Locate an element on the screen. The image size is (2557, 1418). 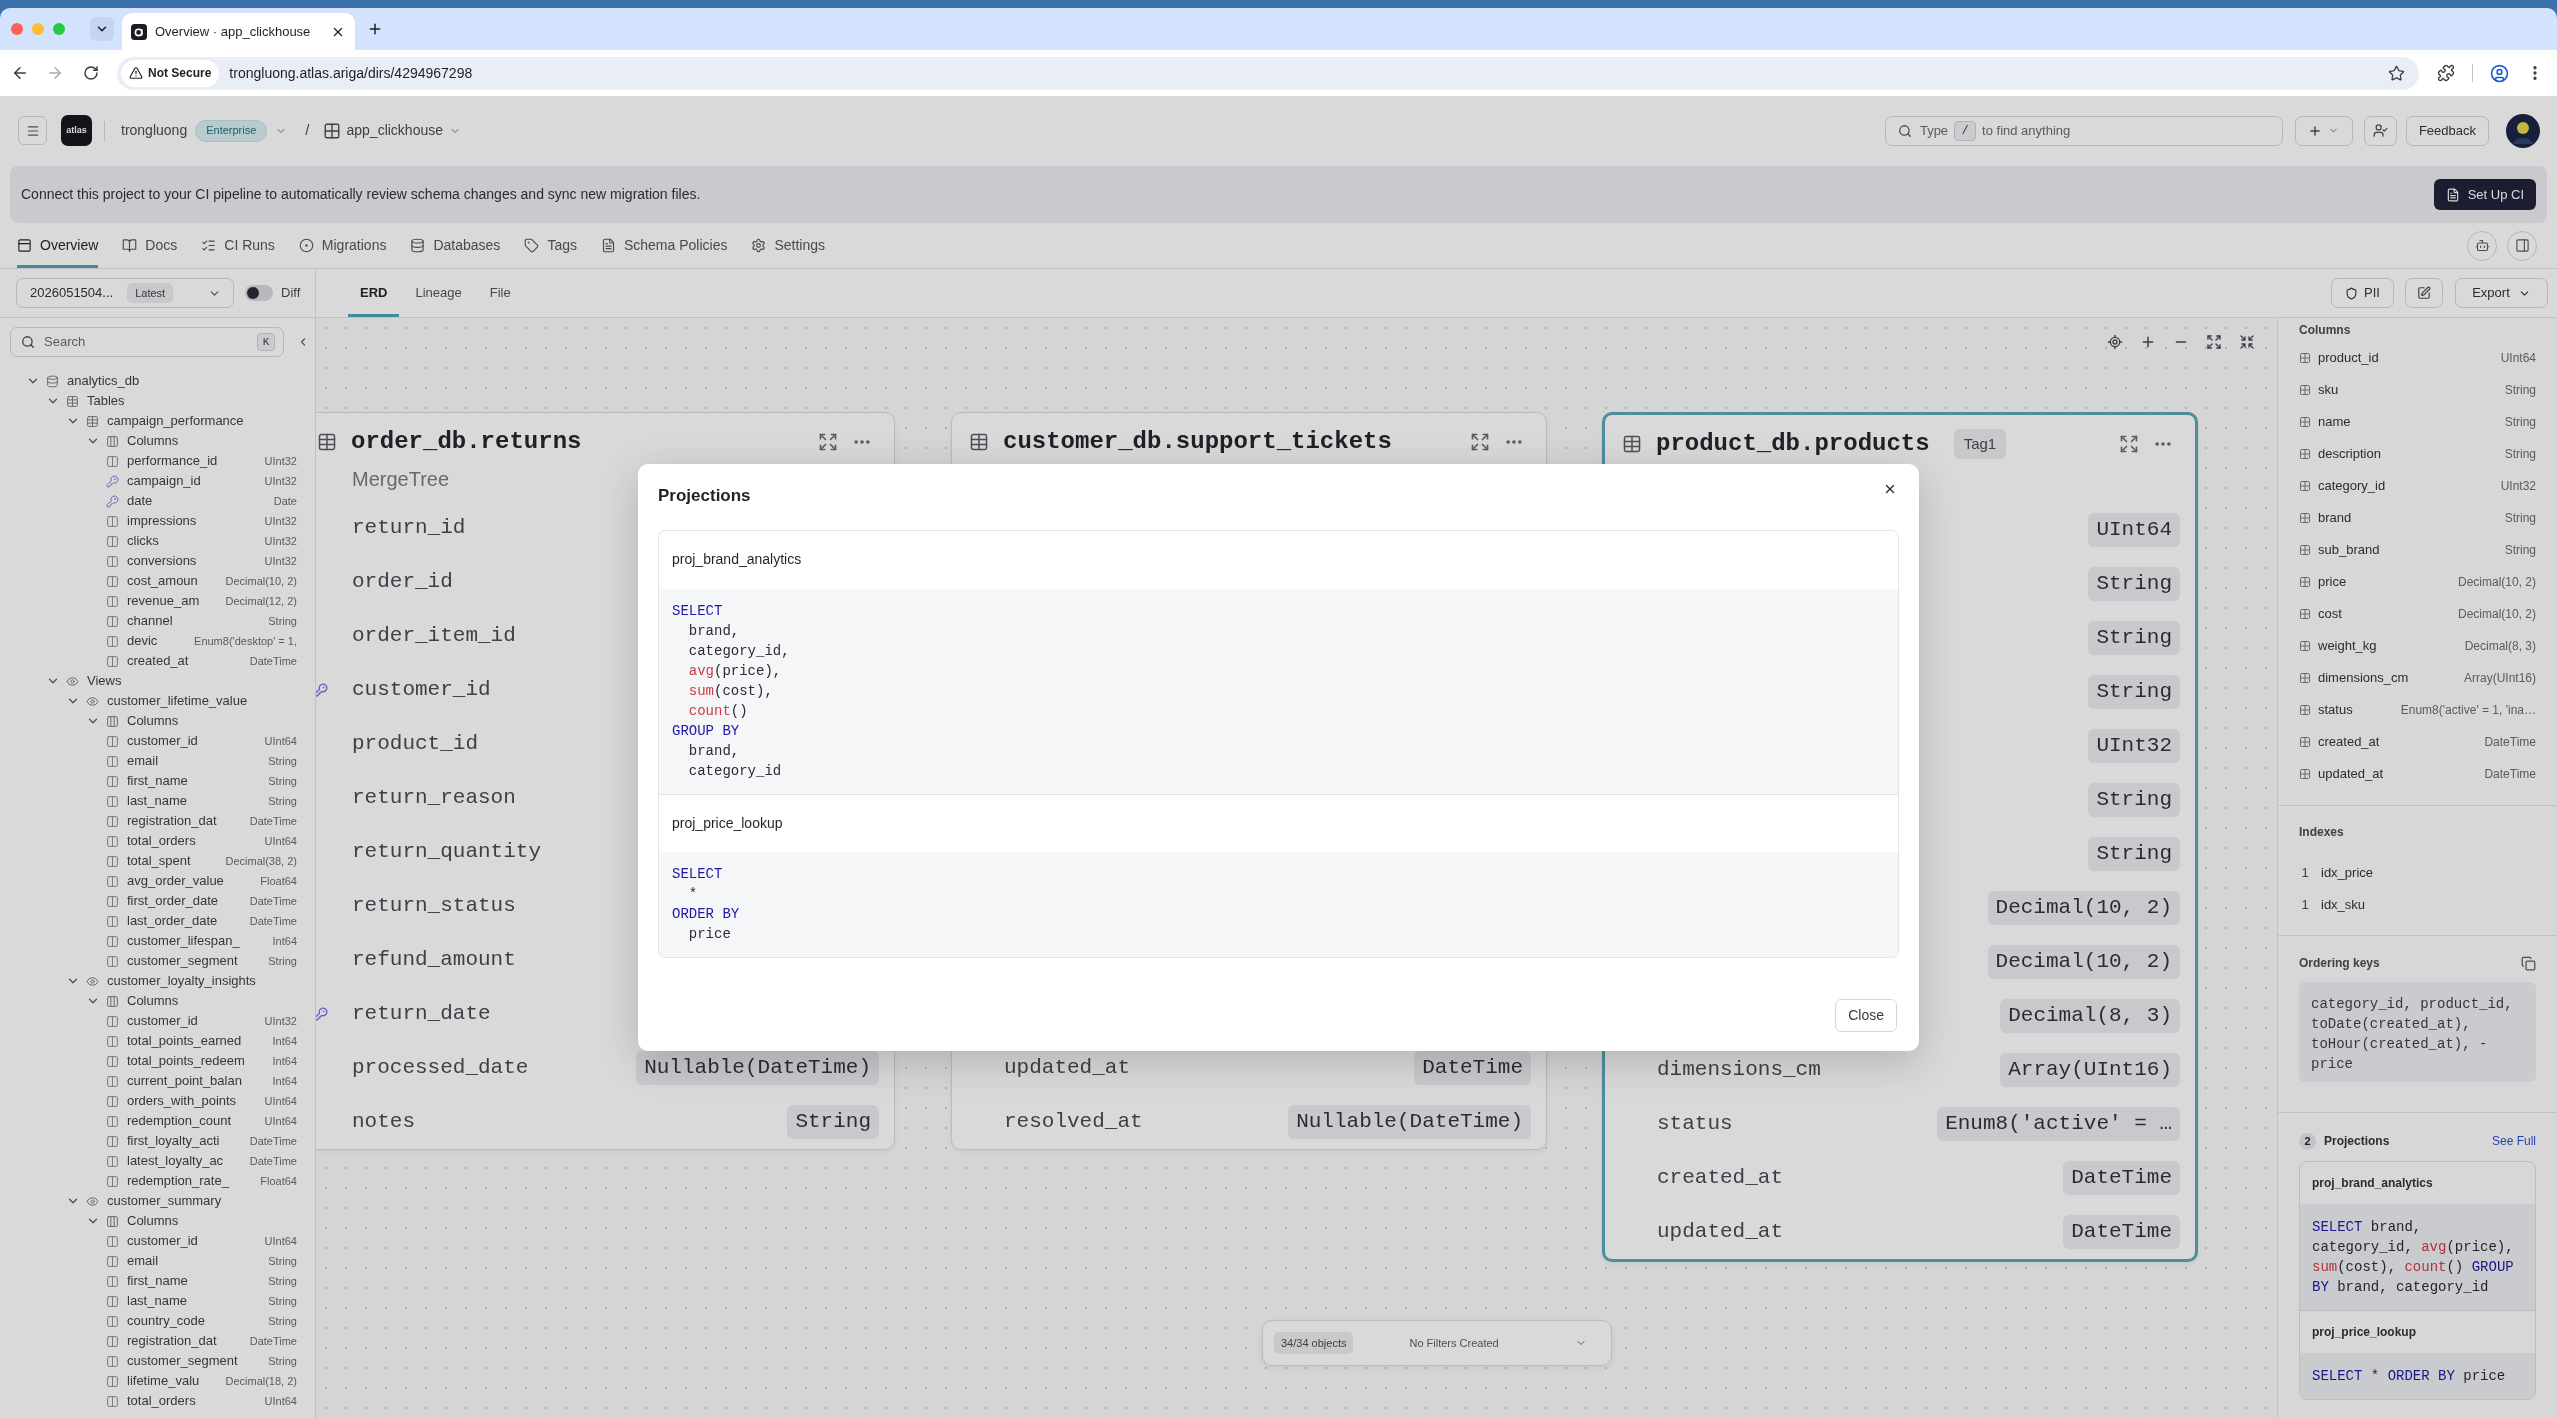
projection-name: proj_brand_analytics is located at coordinates (2372, 1183).